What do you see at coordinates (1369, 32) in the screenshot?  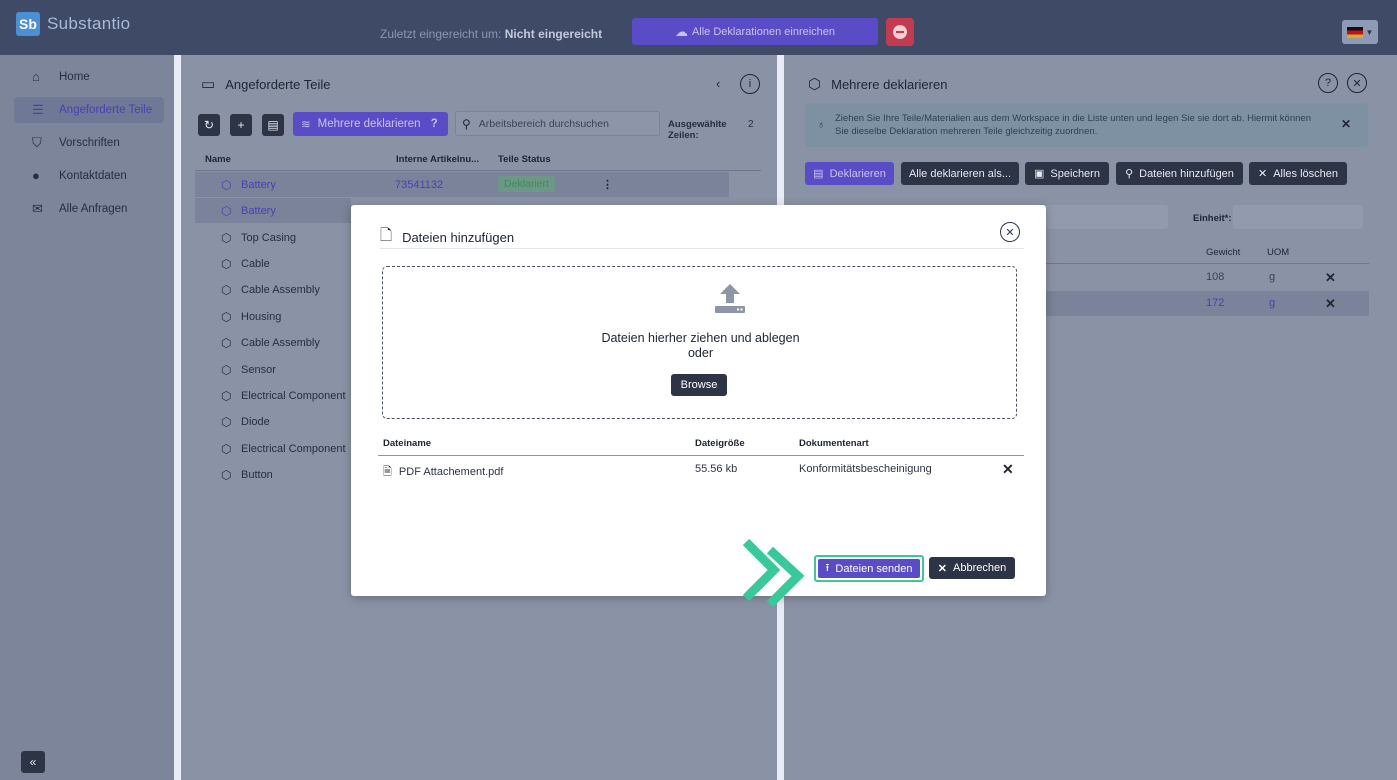 I see `chevron-down-icon: ▼` at bounding box center [1369, 32].